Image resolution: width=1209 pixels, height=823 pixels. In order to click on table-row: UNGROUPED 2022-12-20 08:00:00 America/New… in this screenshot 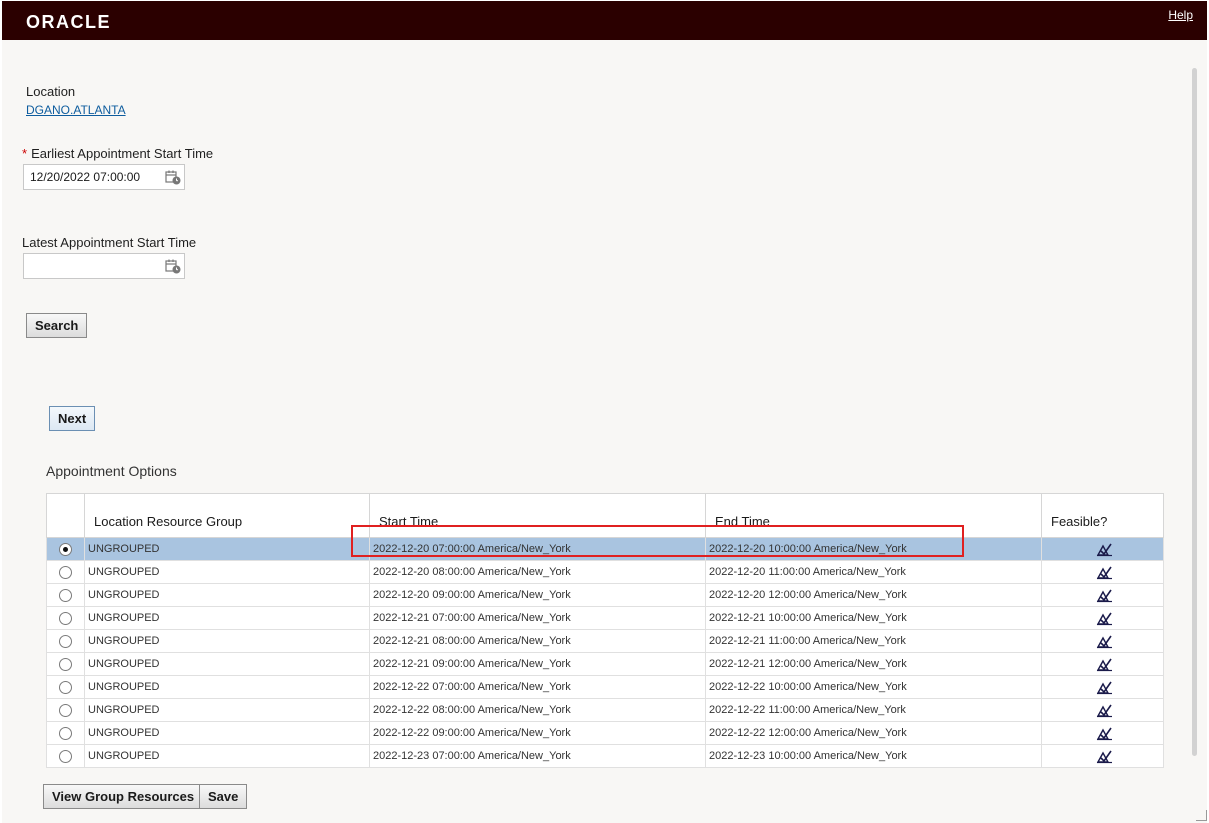, I will do `click(605, 572)`.